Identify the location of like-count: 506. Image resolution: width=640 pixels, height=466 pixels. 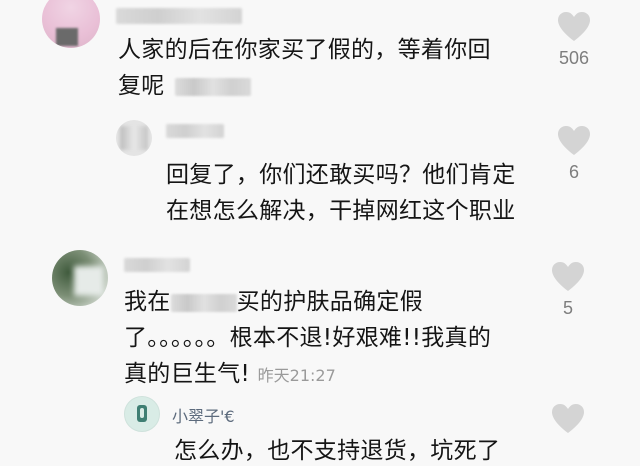
(574, 58).